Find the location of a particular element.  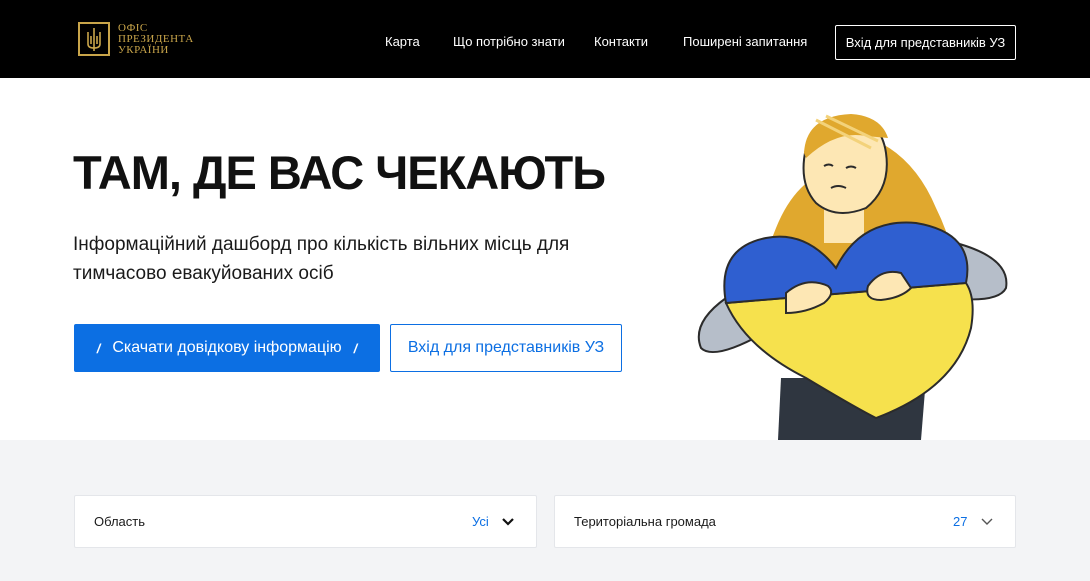

nav-link-map: Карта is located at coordinates (402, 42).